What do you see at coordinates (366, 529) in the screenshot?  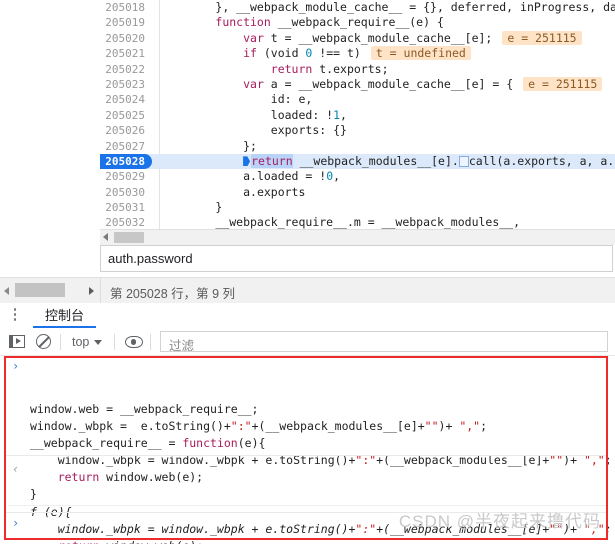 I see `console-token: ":"` at bounding box center [366, 529].